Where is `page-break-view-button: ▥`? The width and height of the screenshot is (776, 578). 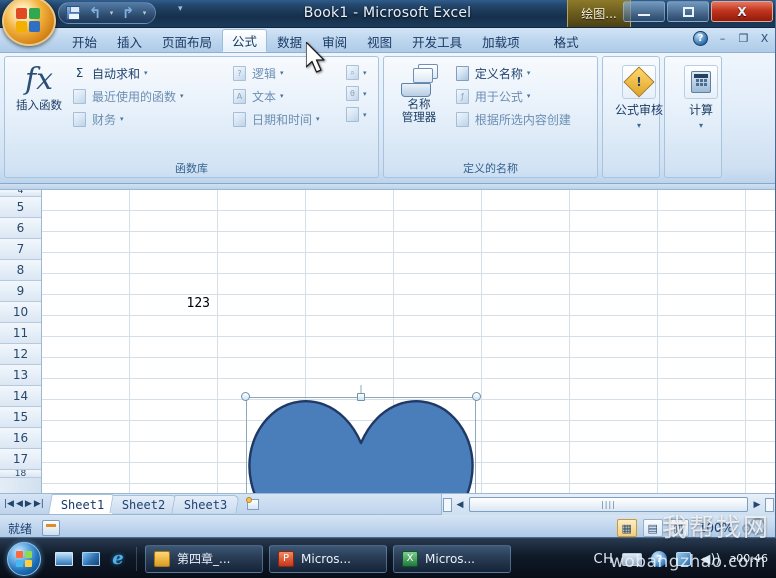
page-break-view-button: ▥ is located at coordinates (678, 528).